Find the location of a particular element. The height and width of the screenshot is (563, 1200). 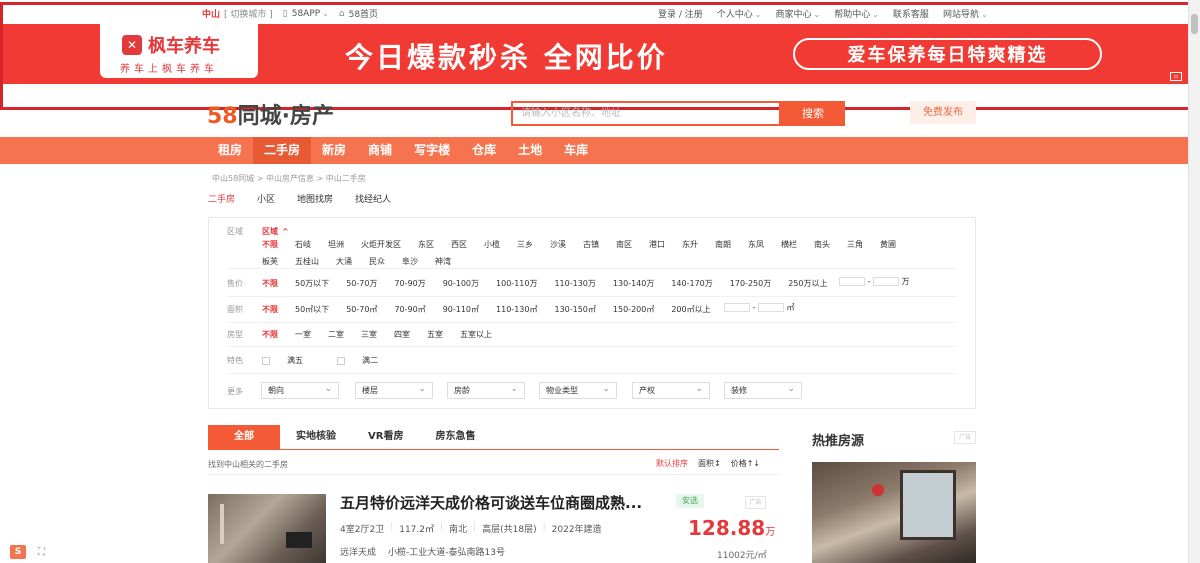

select-decoration: 装修 is located at coordinates (763, 390).